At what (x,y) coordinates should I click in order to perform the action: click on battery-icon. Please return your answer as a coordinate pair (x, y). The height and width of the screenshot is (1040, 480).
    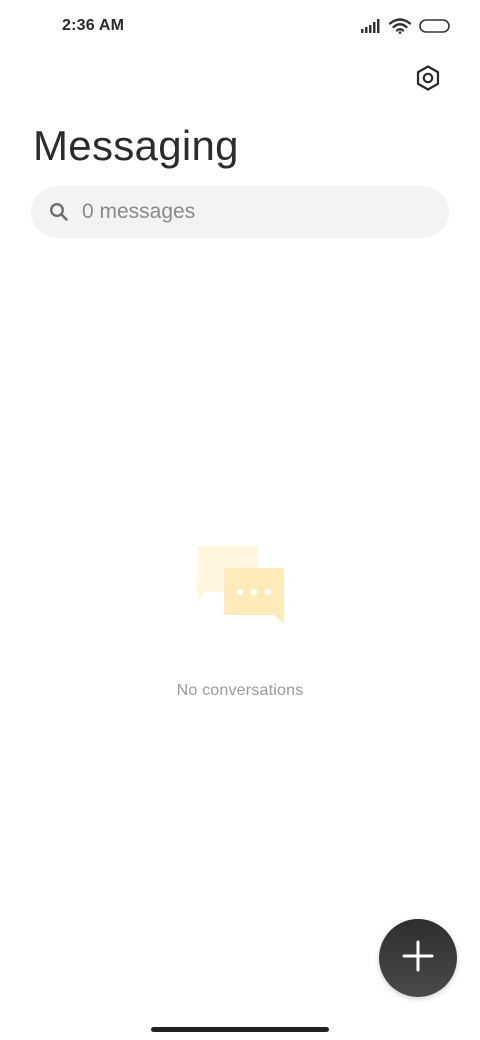
    Looking at the image, I should click on (434, 28).